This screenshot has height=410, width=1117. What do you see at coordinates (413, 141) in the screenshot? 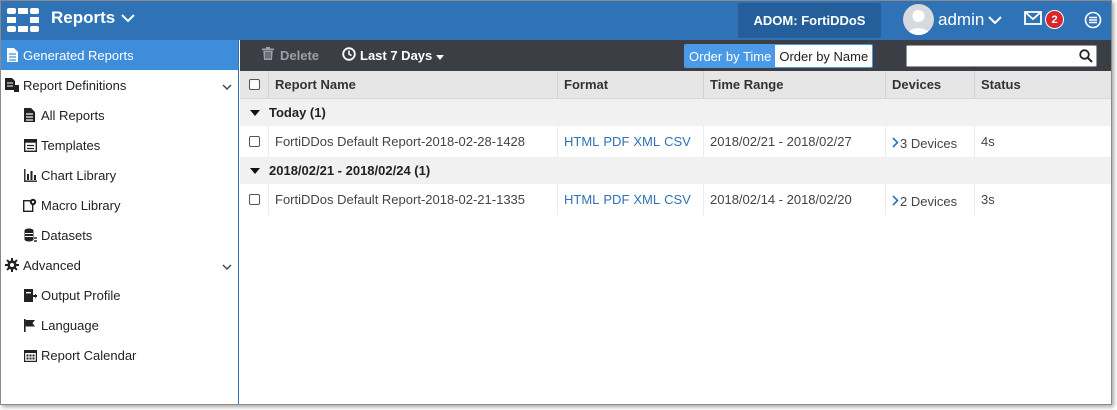
I see `report-name: FortiDDos Default Report-2018-02-28-1428` at bounding box center [413, 141].